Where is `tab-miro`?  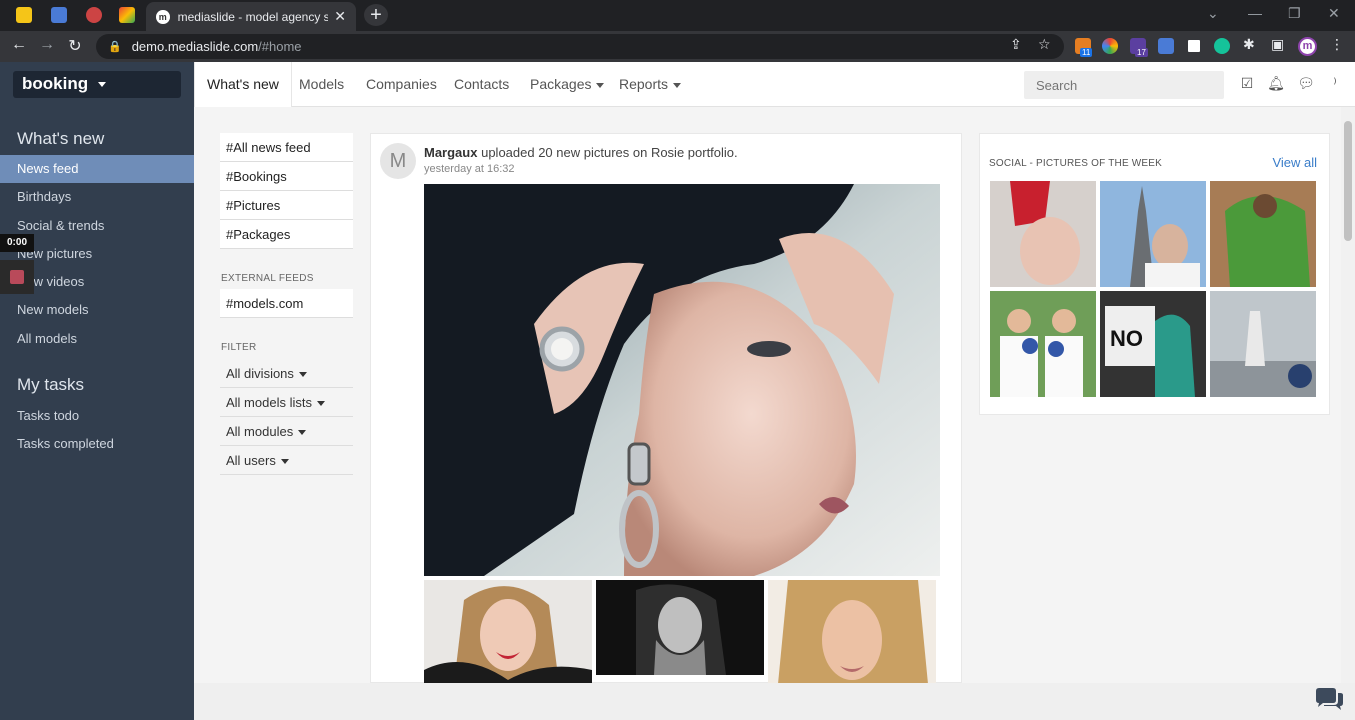
tab-miro is located at coordinates (24, 15).